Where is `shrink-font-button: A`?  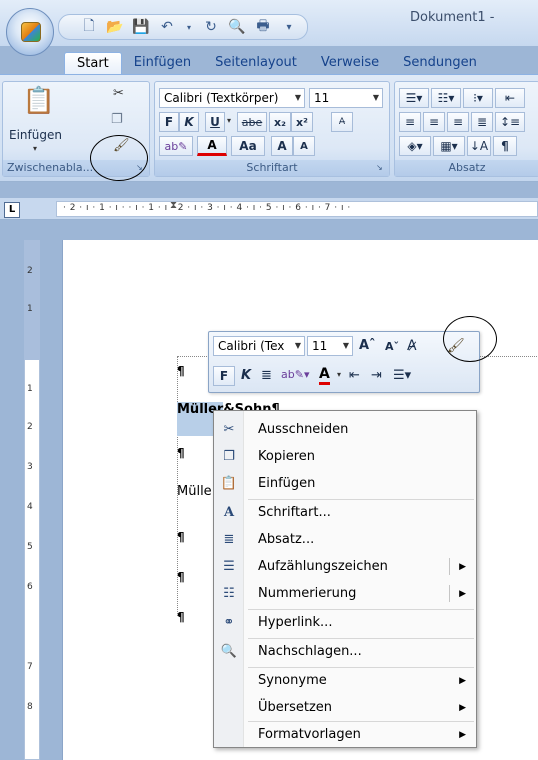 shrink-font-button: A is located at coordinates (304, 146).